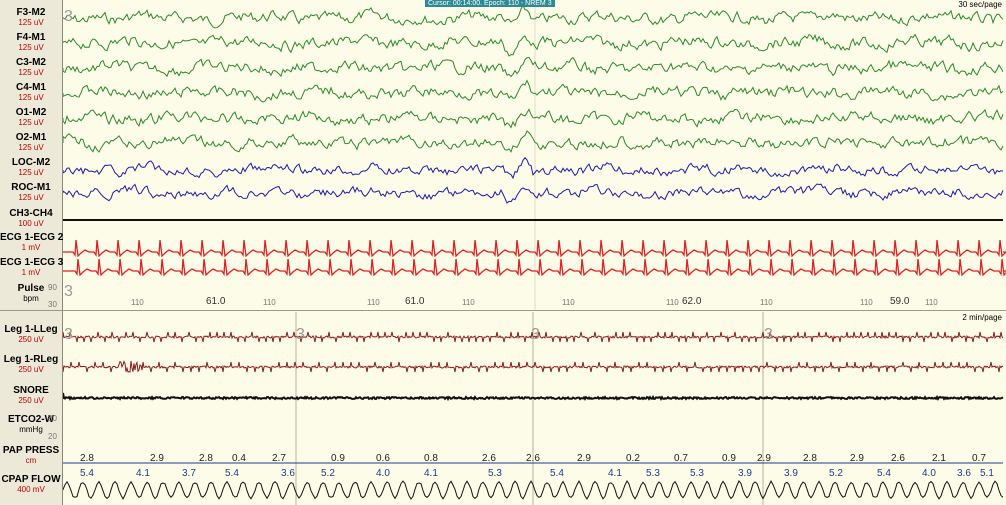 The height and width of the screenshot is (505, 1006). What do you see at coordinates (836, 473) in the screenshot?
I see `cpap-flow-value: 5.2` at bounding box center [836, 473].